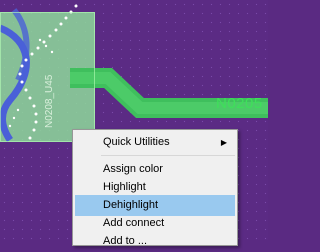 The height and width of the screenshot is (252, 320). What do you see at coordinates (134, 223) in the screenshot?
I see `menu-item-label: Add connect` at bounding box center [134, 223].